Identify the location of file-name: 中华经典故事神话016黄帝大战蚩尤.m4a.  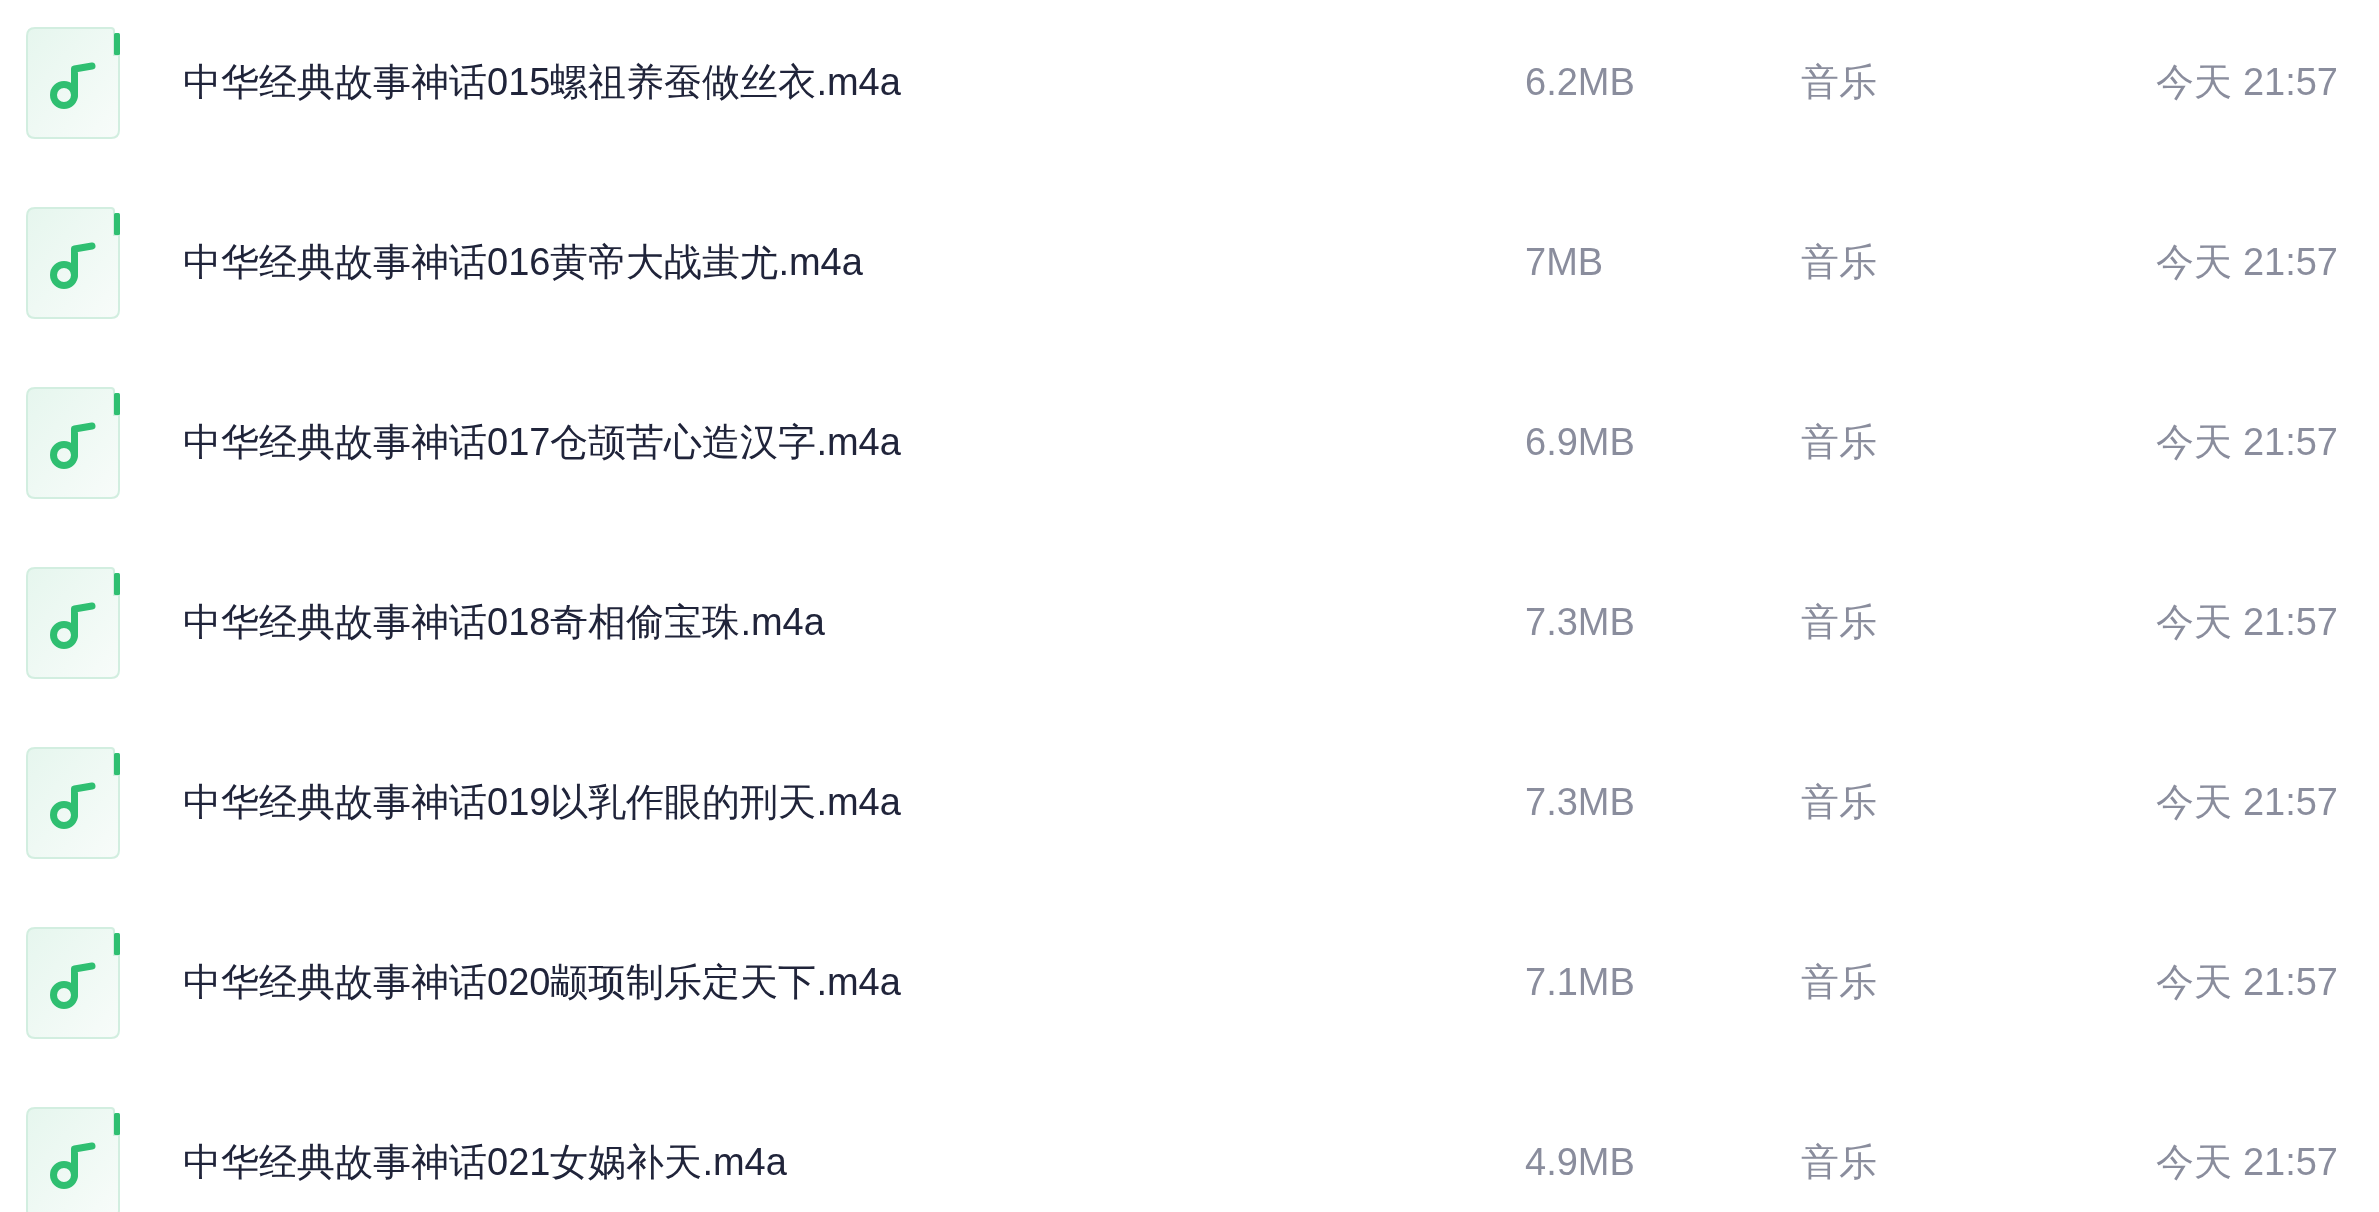
(523, 263).